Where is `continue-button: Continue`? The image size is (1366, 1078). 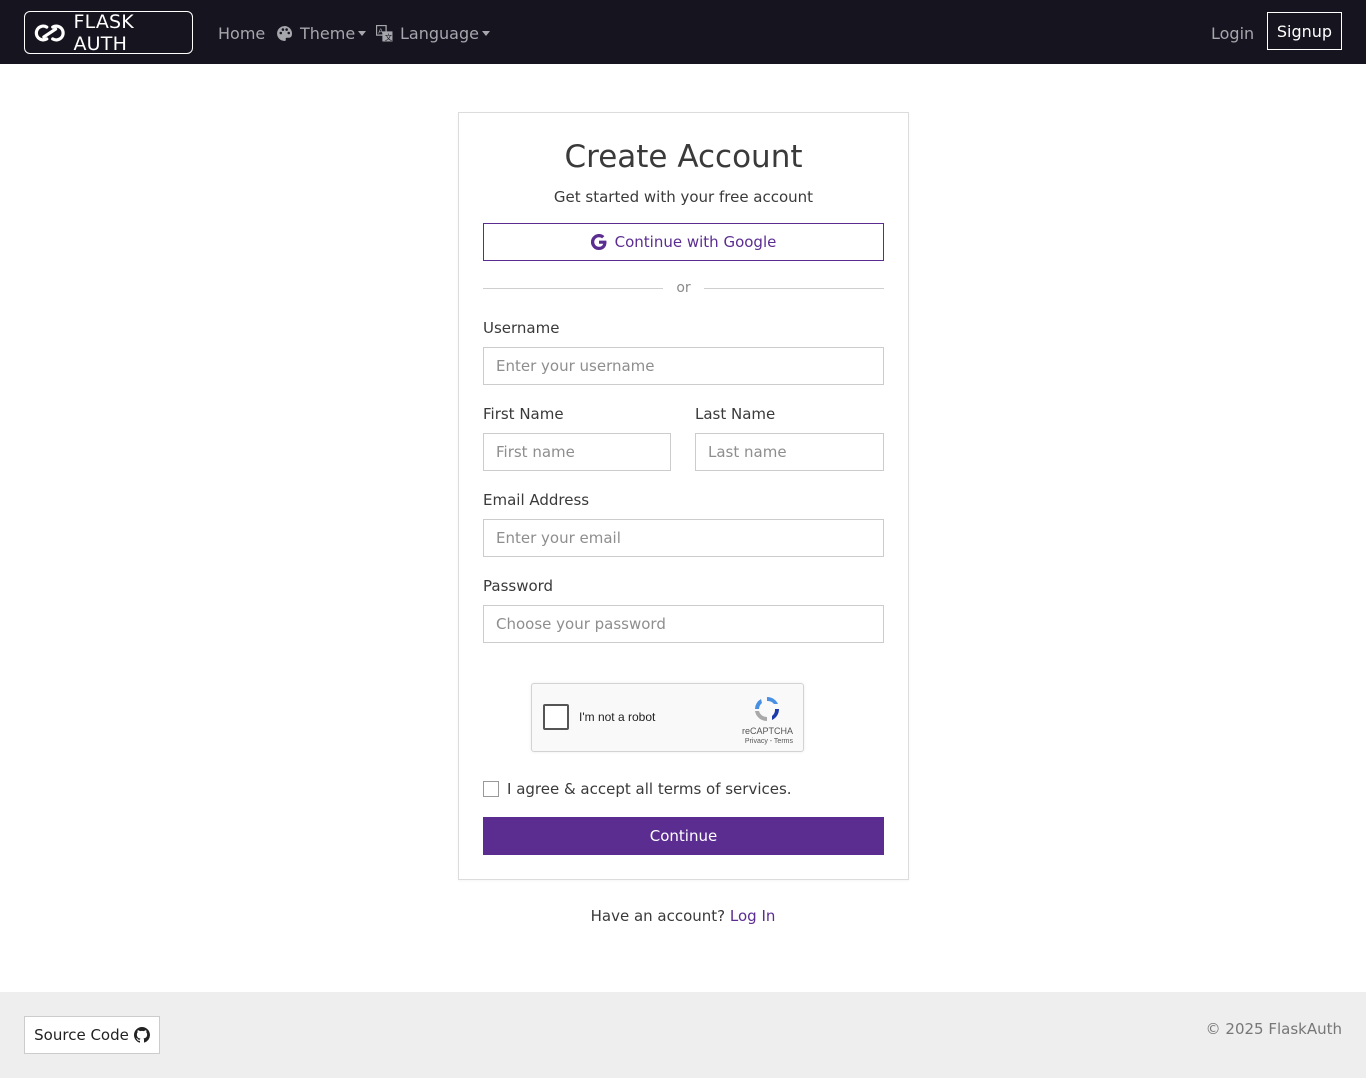
continue-button: Continue is located at coordinates (683, 836).